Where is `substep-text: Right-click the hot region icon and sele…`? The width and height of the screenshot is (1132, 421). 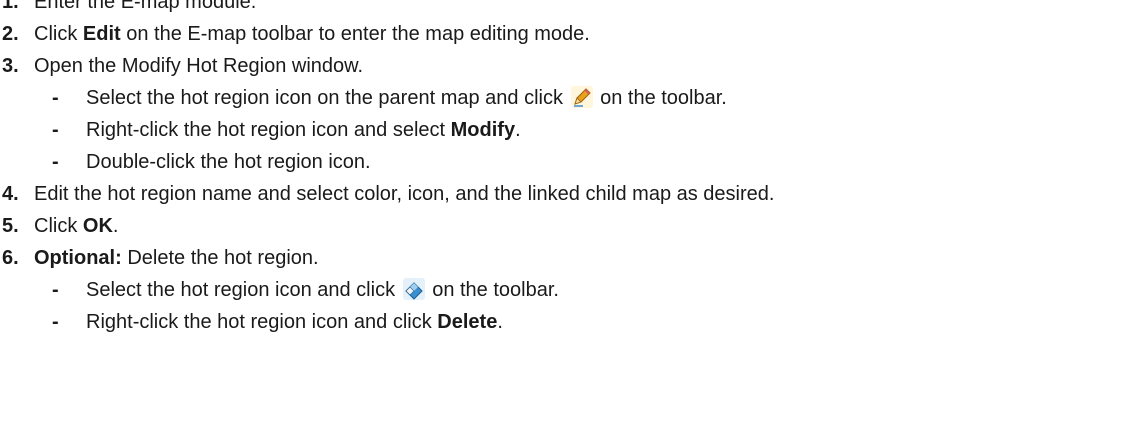
substep-text: Right-click the hot region icon and sele… is located at coordinates (268, 130).